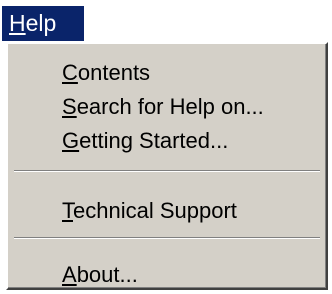 The height and width of the screenshot is (294, 332). I want to click on menu-item-technical-support-label-rest: echnical Support, so click(155, 210).